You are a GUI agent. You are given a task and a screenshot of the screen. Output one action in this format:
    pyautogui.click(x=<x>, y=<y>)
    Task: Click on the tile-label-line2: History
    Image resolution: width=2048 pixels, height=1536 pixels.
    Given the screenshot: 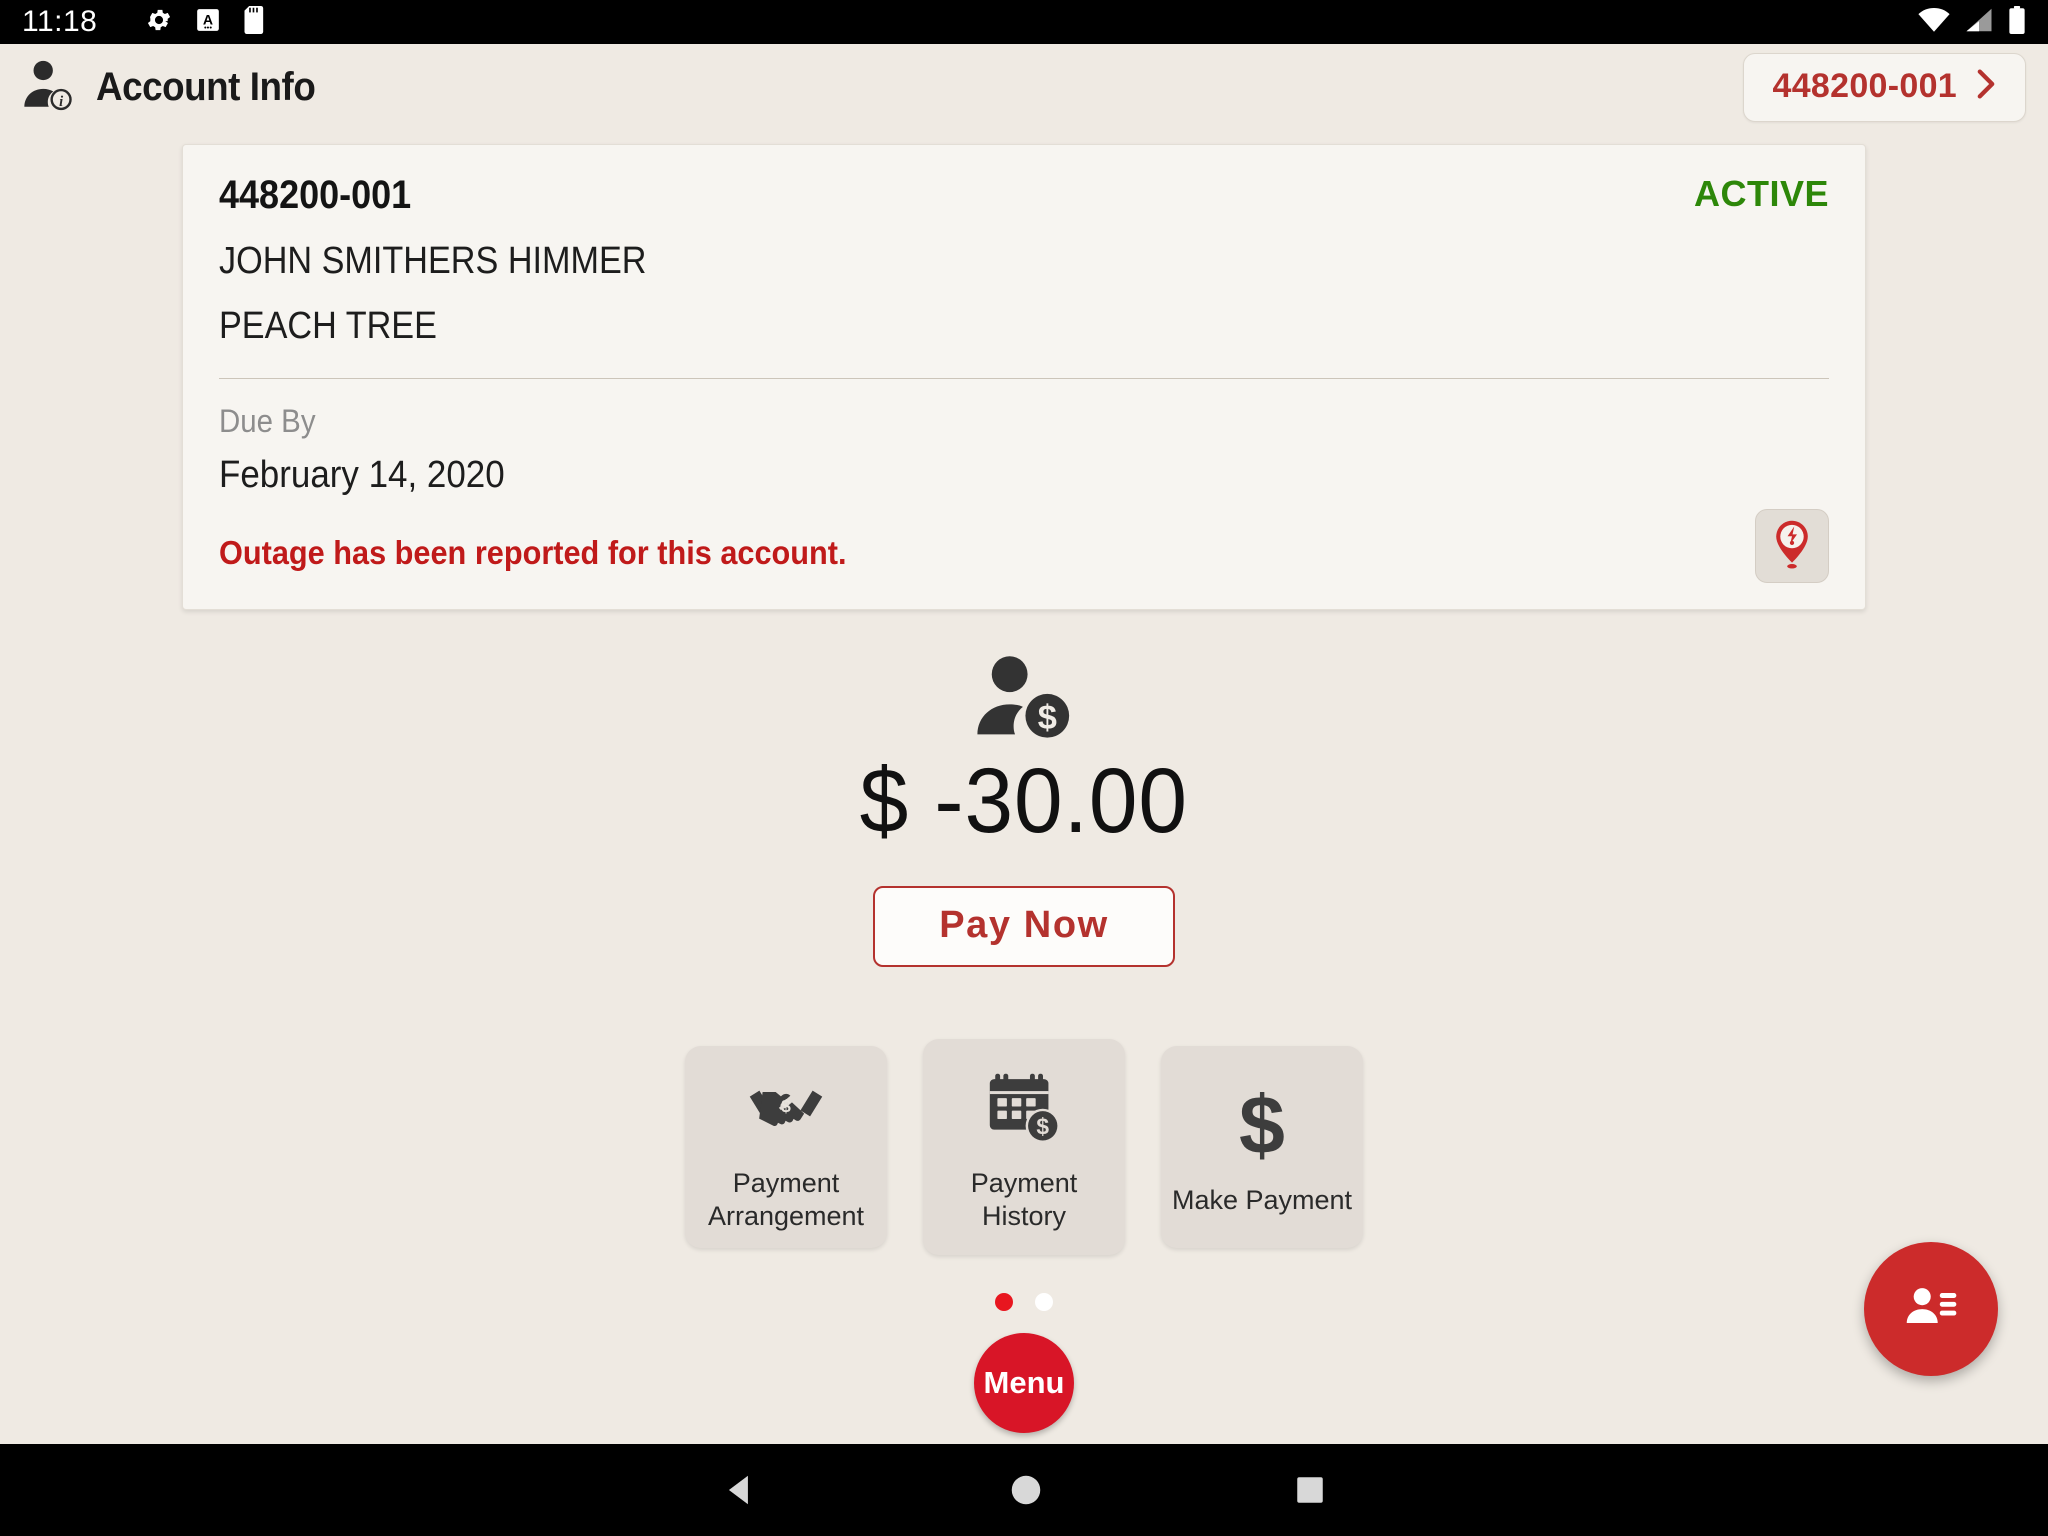 What is the action you would take?
    pyautogui.click(x=1023, y=1216)
    